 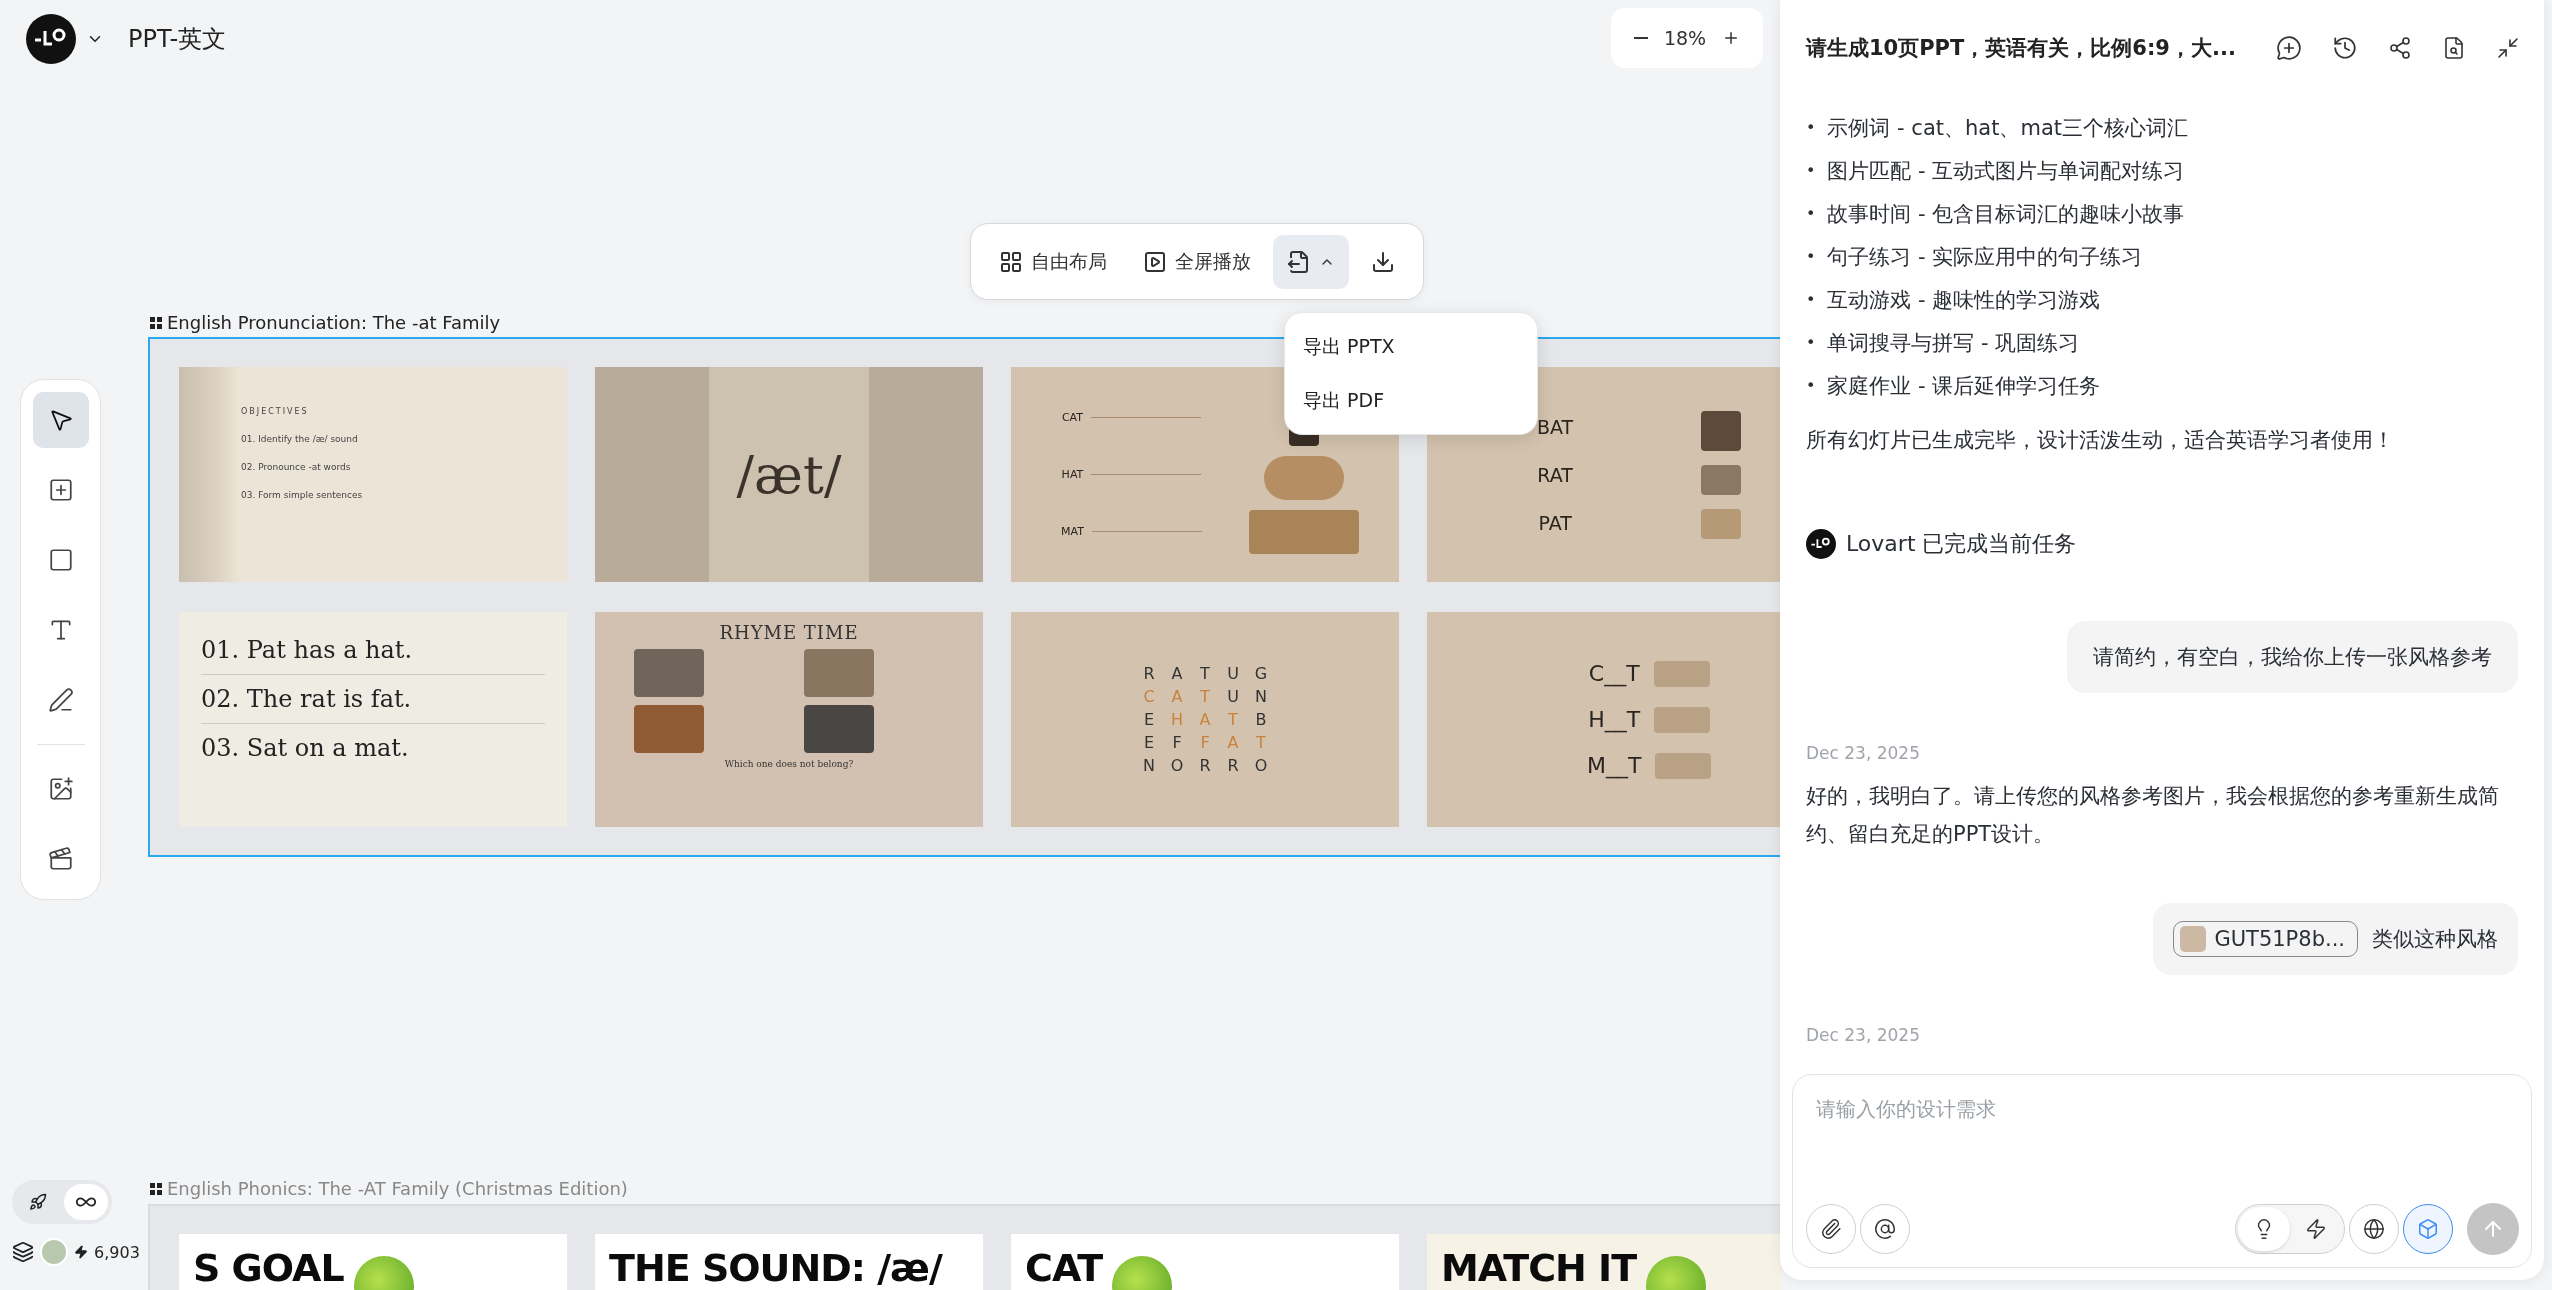 I want to click on slide: RHYME TIME Which one does not belong?, so click(x=789, y=719).